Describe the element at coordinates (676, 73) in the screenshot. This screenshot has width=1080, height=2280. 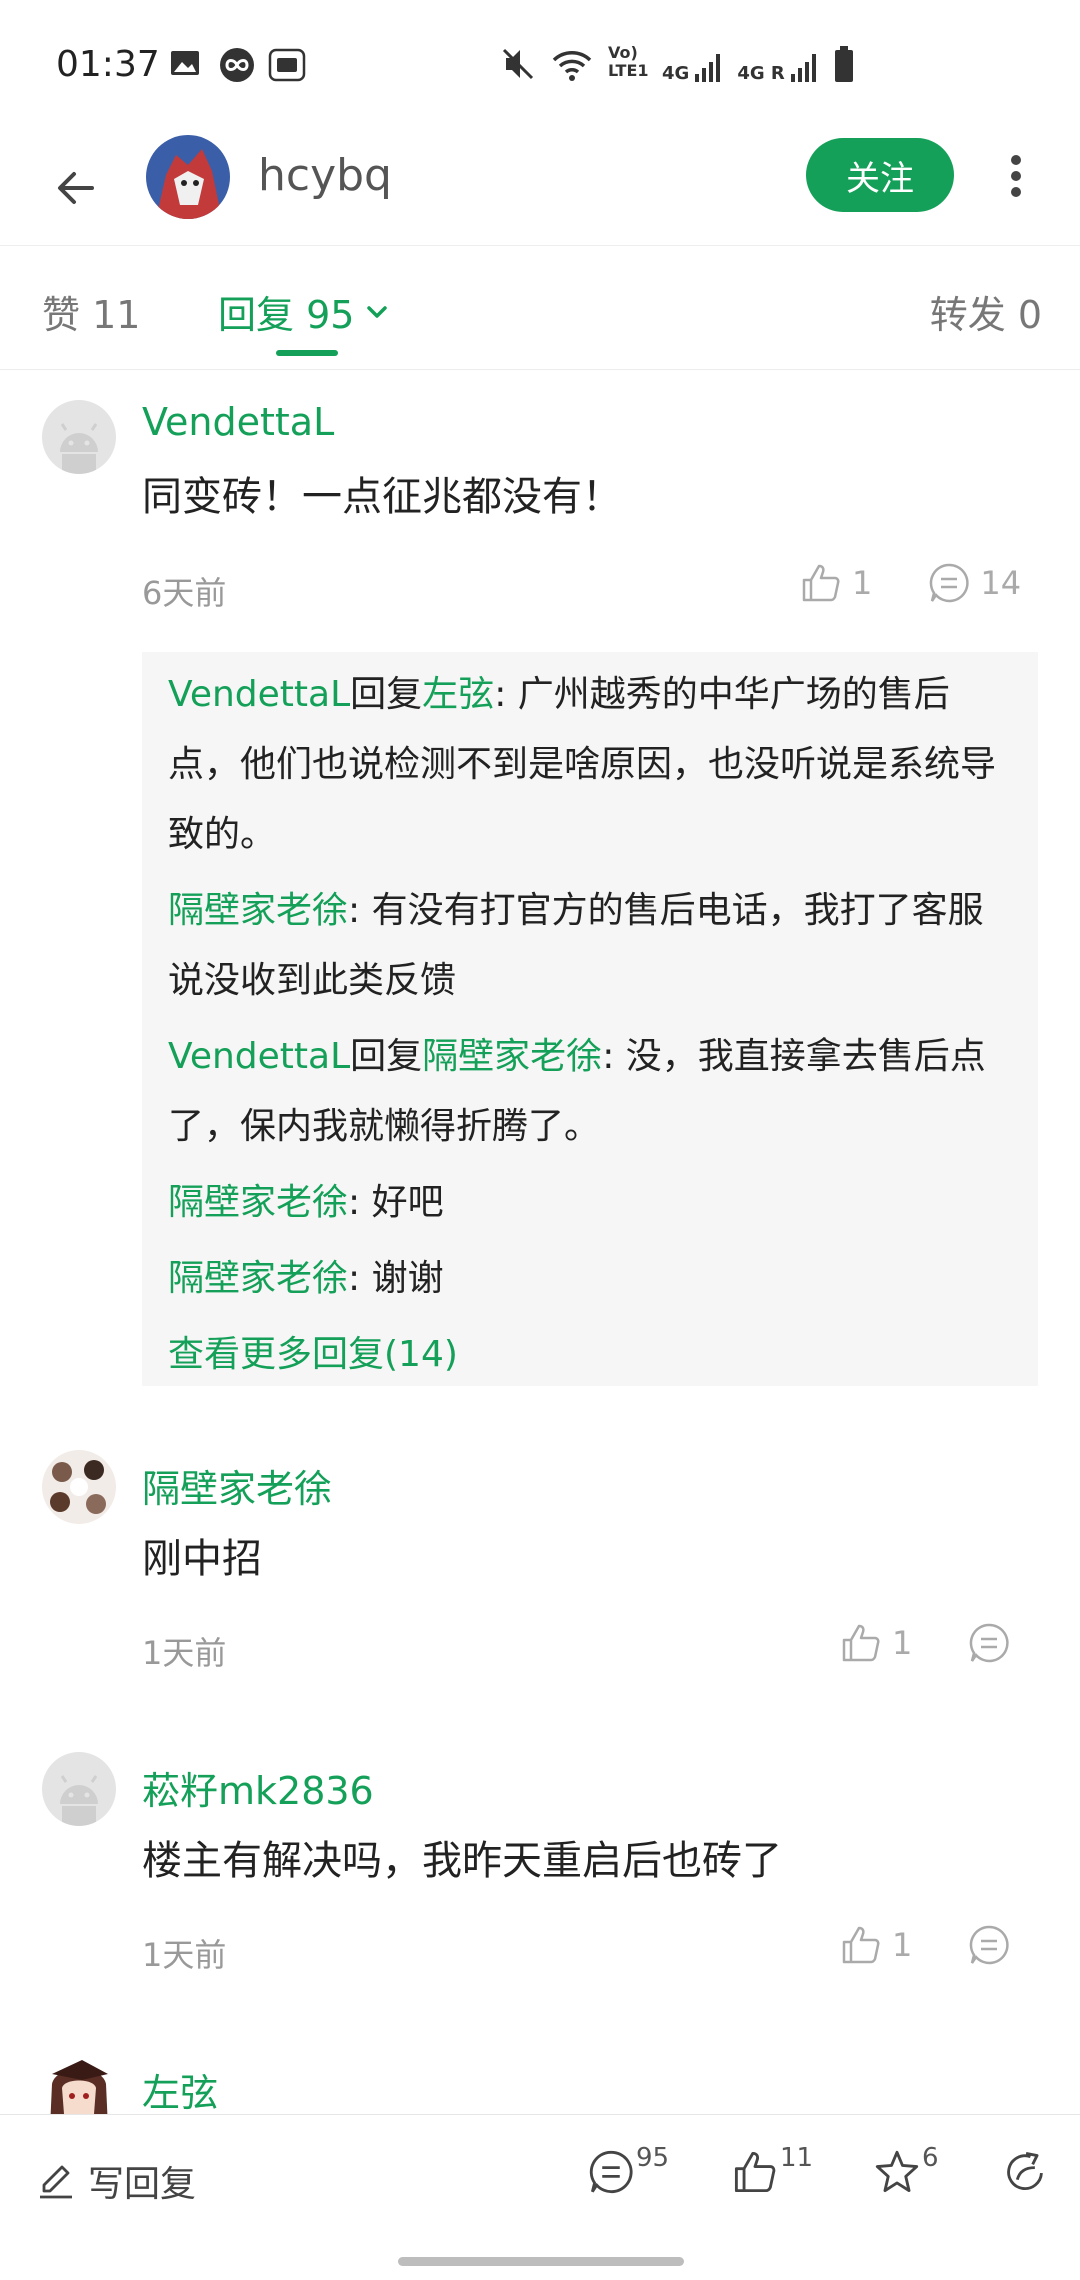
I see `net1-label: 4G` at that location.